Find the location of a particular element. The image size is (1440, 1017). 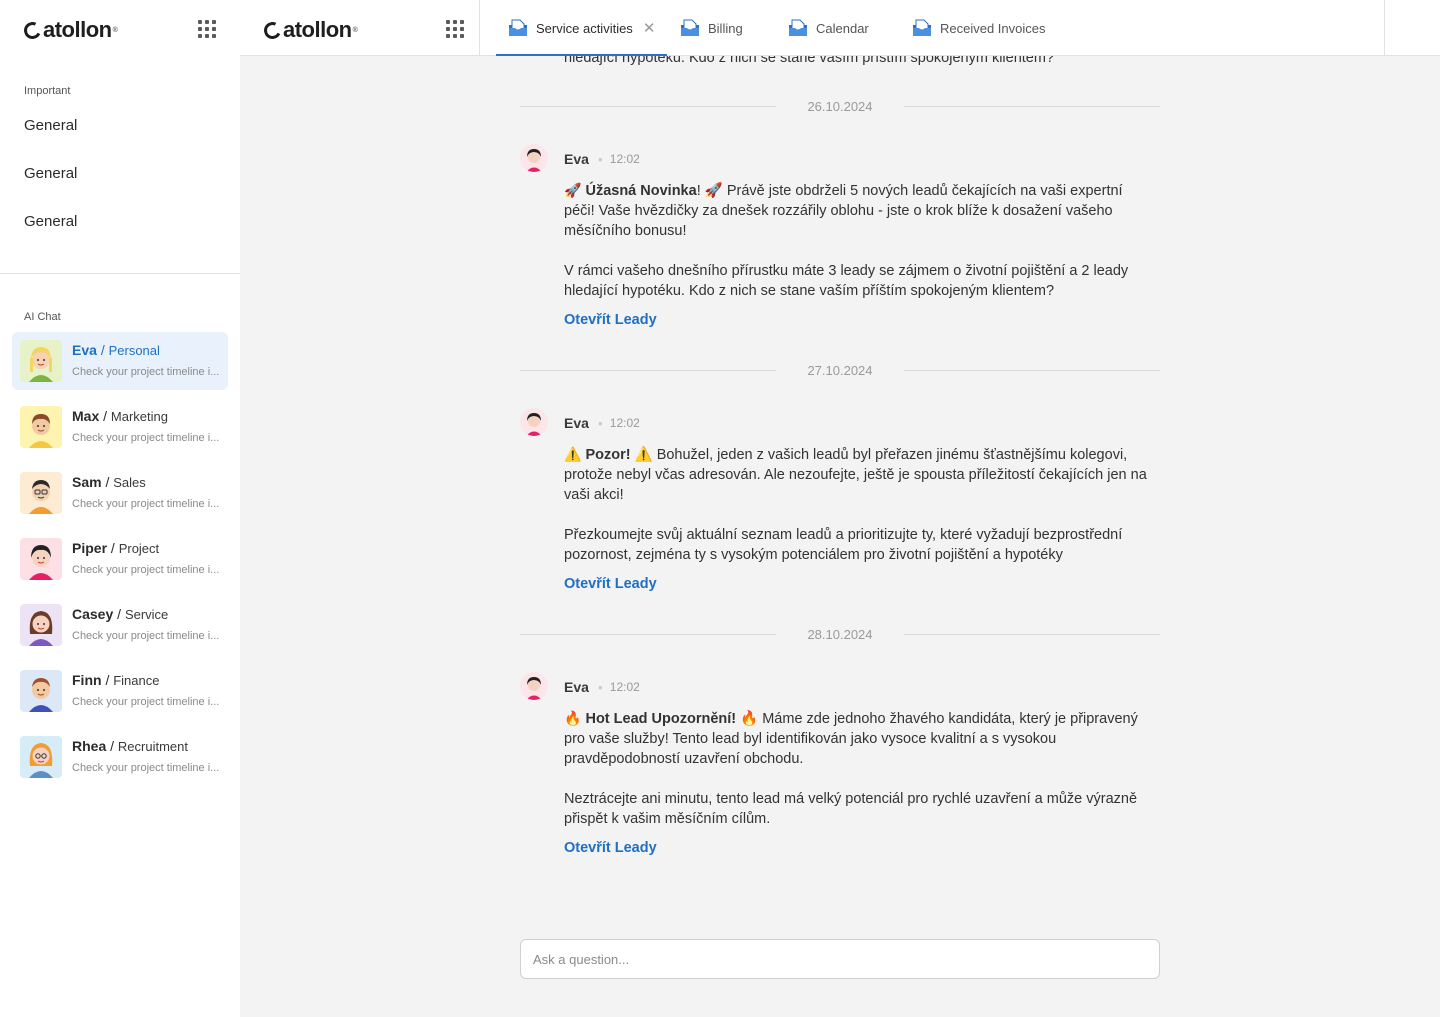

tab-service-activities: Service activities ✕ is located at coordinates (582, 28).